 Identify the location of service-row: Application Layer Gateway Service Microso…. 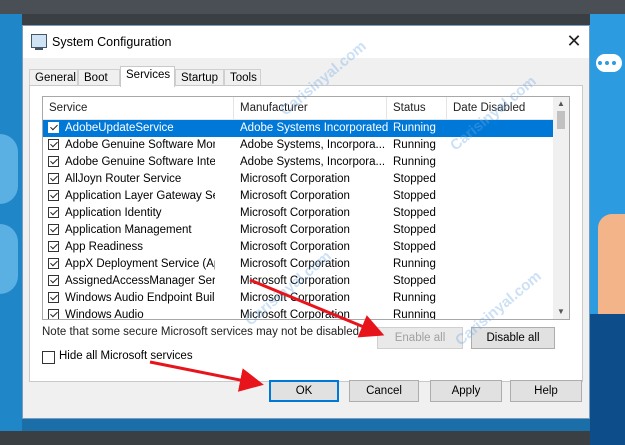
(298, 196).